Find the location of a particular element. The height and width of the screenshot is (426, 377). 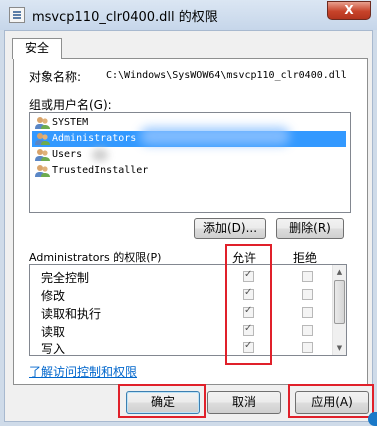

scroll-up-arrow-icon: ▲ is located at coordinates (339, 272).